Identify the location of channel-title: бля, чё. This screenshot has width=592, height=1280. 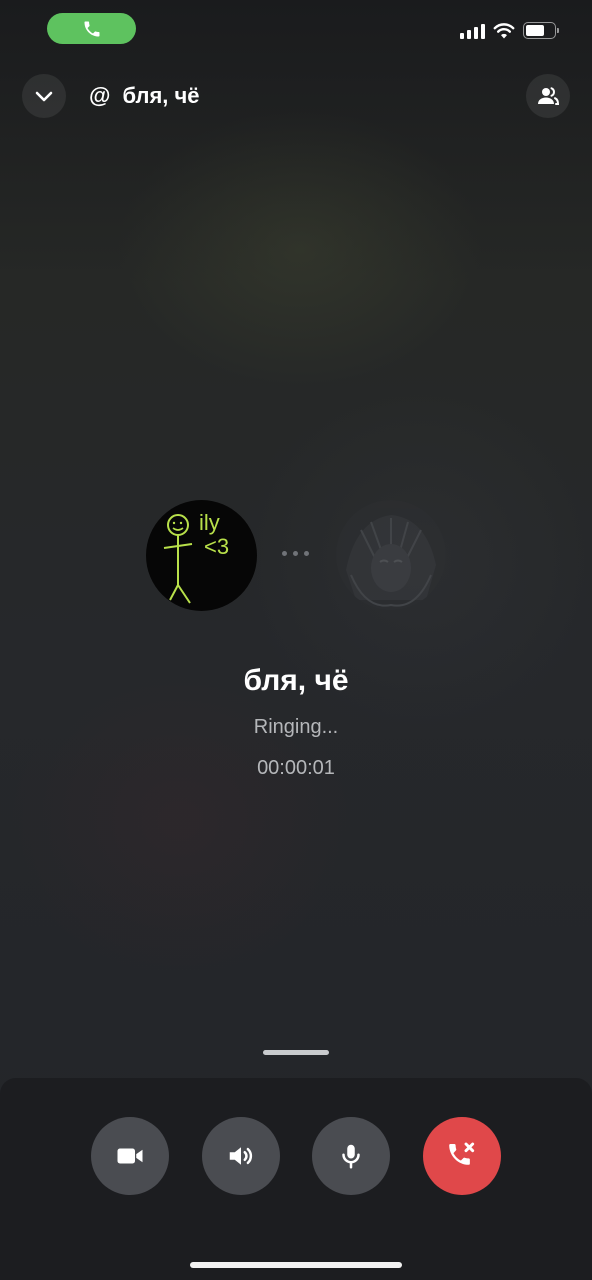
(161, 95).